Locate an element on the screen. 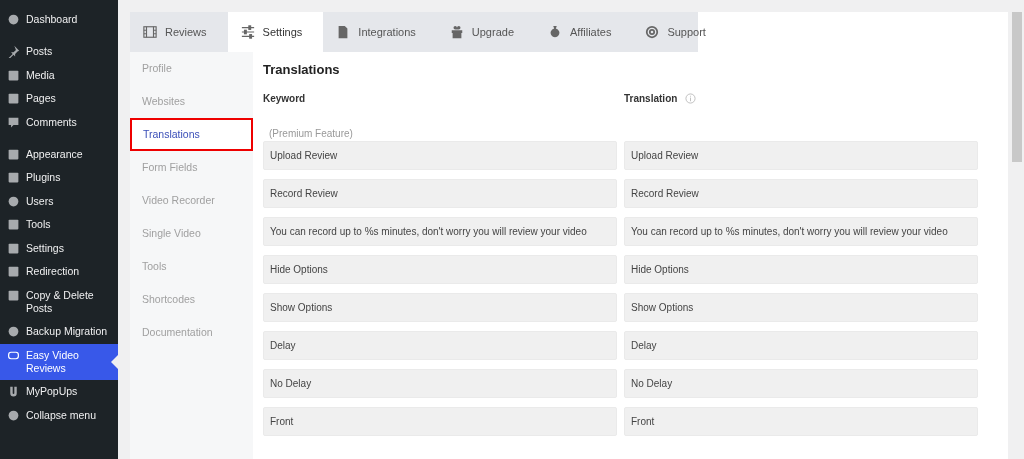  keyword-field: No Delay is located at coordinates (440, 383).